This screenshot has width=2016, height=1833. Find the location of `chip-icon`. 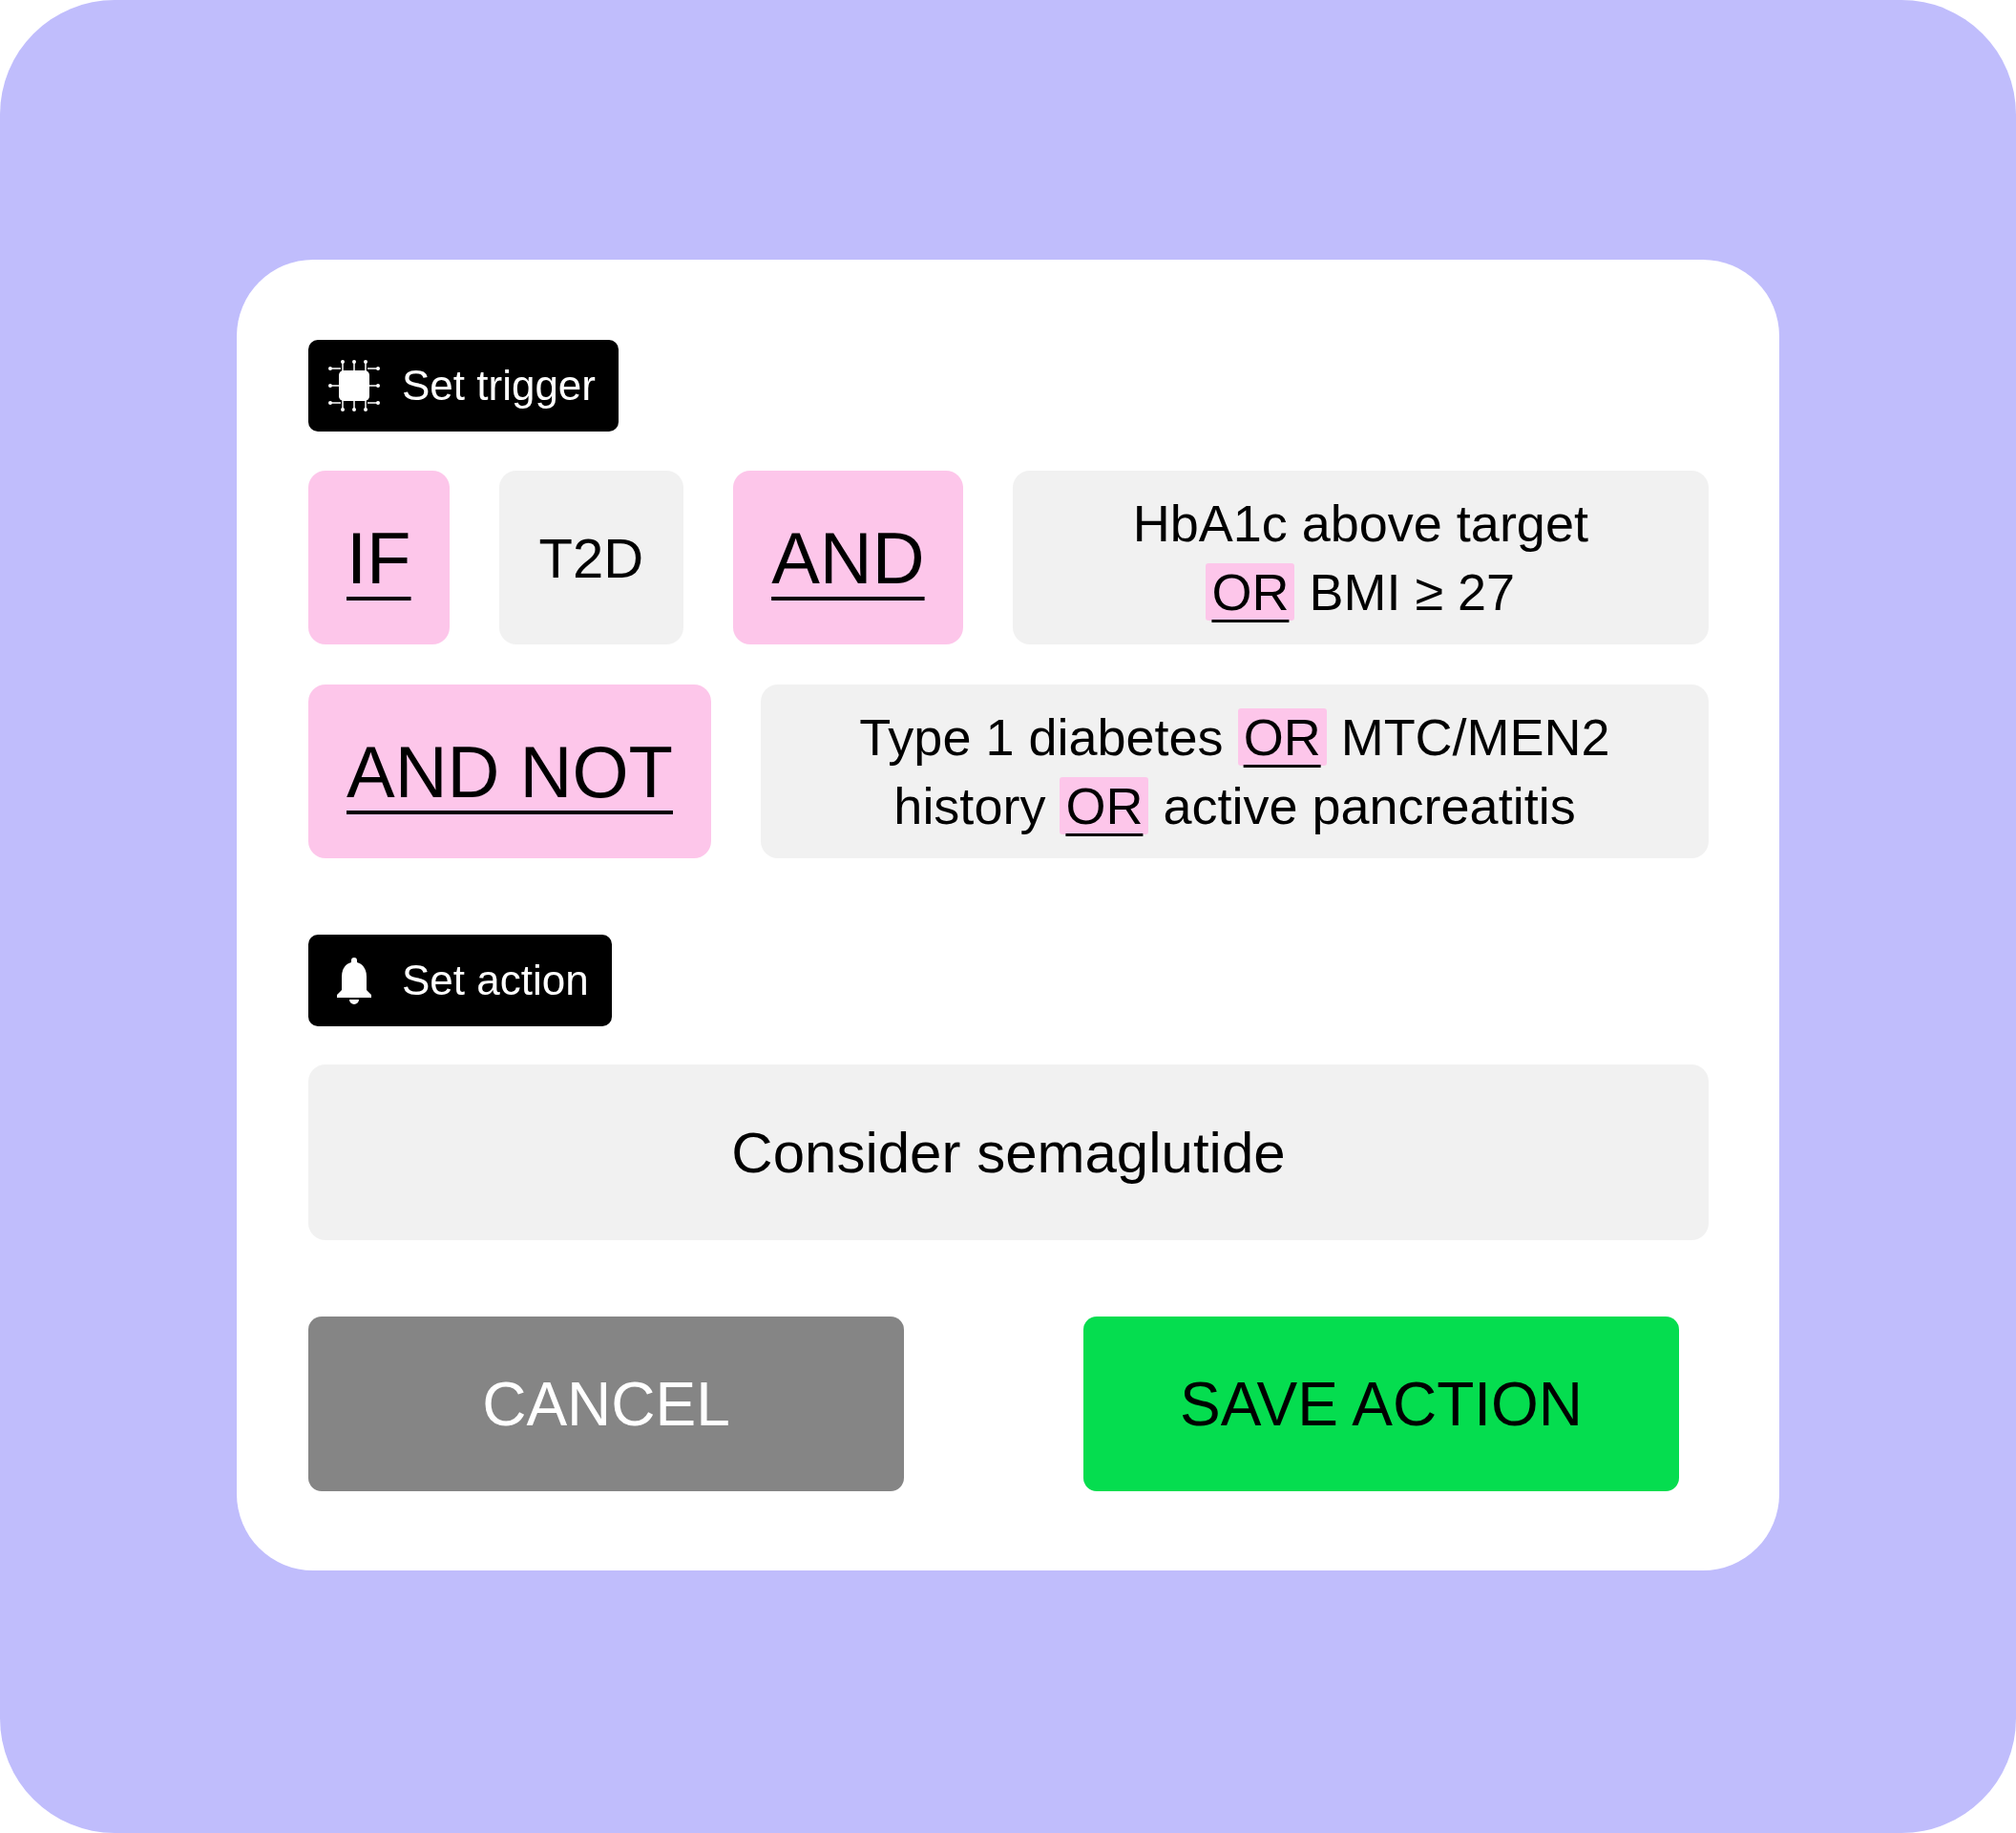

chip-icon is located at coordinates (355, 385).